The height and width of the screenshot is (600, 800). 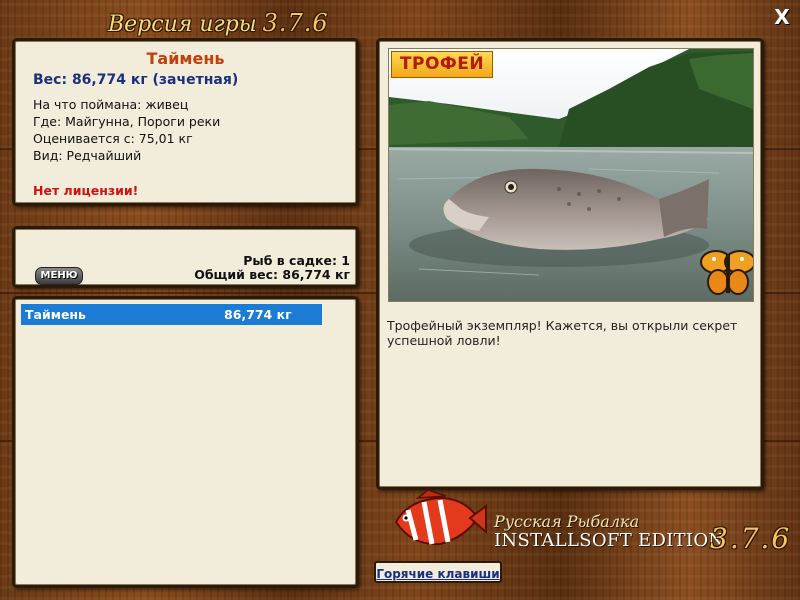 I want to click on fish-name: Таймень, so click(x=185, y=58).